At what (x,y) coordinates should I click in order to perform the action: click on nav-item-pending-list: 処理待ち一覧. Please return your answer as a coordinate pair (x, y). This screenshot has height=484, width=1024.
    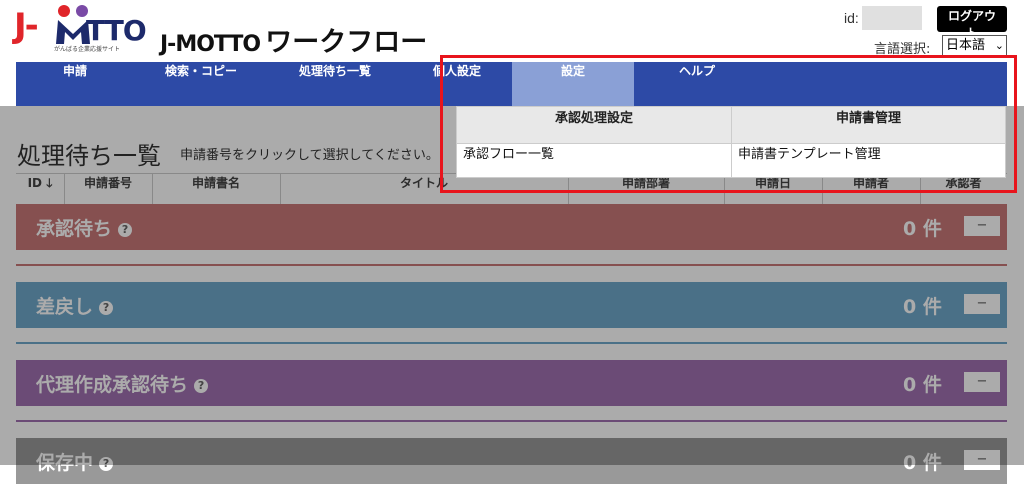
    Looking at the image, I should click on (335, 84).